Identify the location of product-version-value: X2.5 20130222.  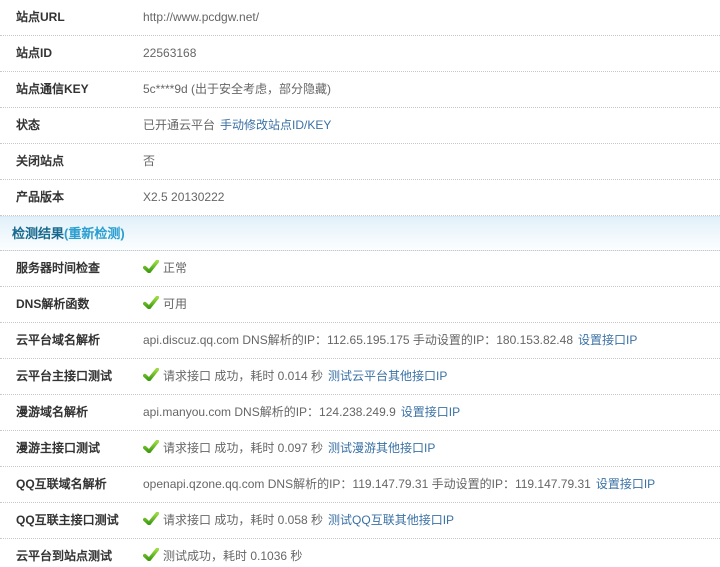
(184, 197).